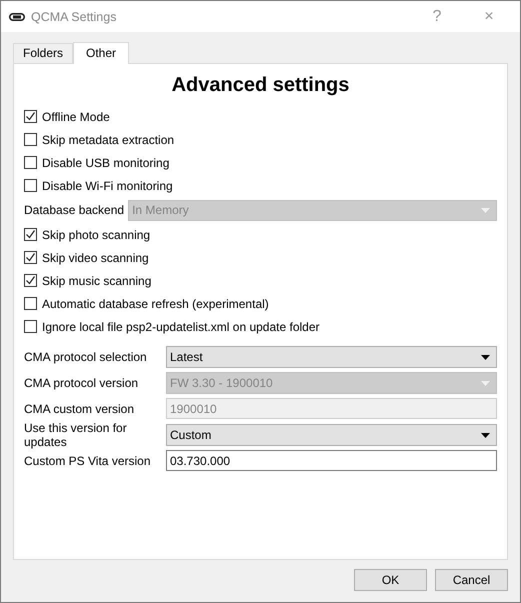  Describe the element at coordinates (97, 281) in the screenshot. I see `checkbox-label: Skip music scanning` at that location.